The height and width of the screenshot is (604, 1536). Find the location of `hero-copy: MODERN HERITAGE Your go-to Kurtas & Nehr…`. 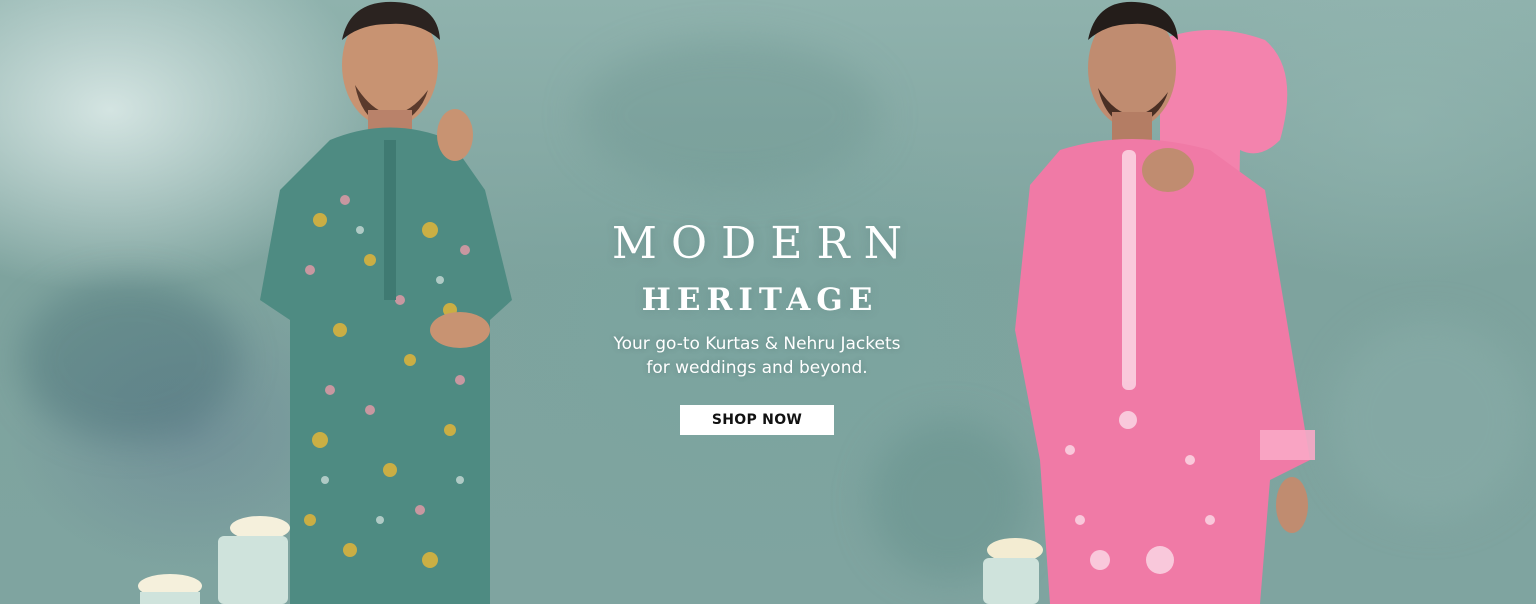

hero-copy: MODERN HERITAGE Your go-to Kurtas & Nehr… is located at coordinates (757, 326).